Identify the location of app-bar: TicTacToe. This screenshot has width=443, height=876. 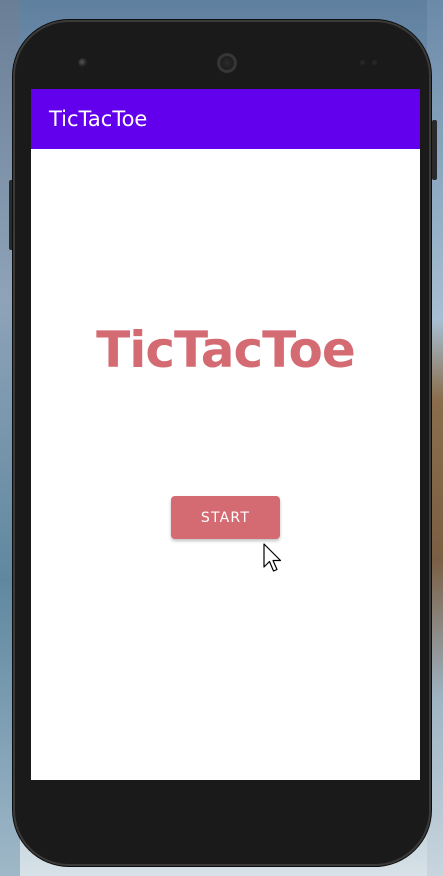
(225, 119).